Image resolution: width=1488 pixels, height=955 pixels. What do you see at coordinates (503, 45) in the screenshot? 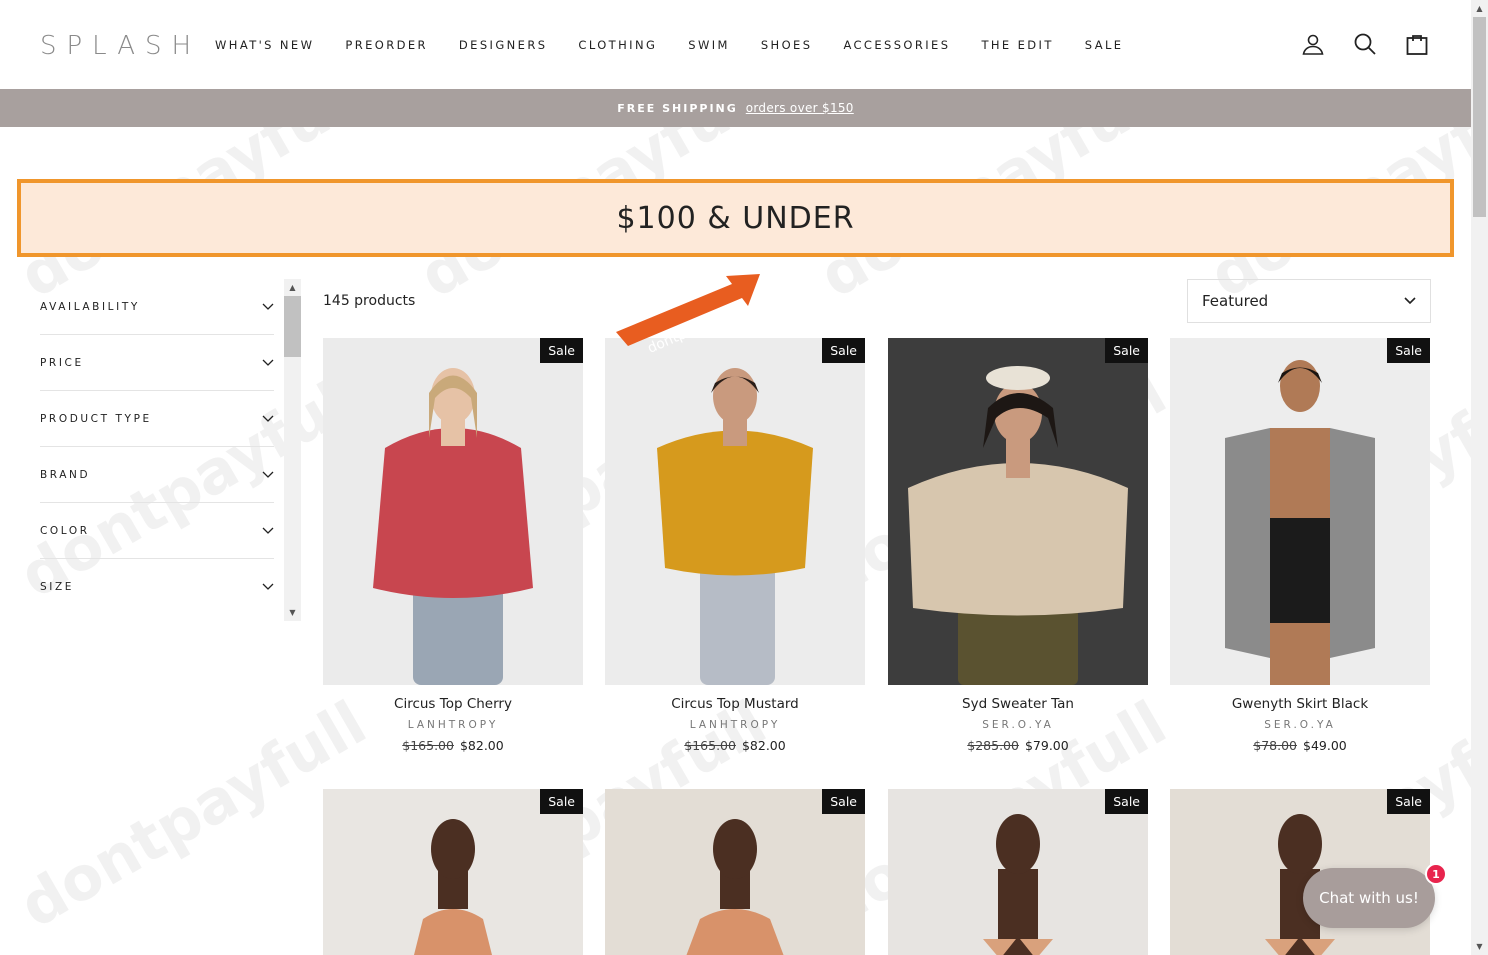
I see `nav-designers: DESIGNERS` at bounding box center [503, 45].